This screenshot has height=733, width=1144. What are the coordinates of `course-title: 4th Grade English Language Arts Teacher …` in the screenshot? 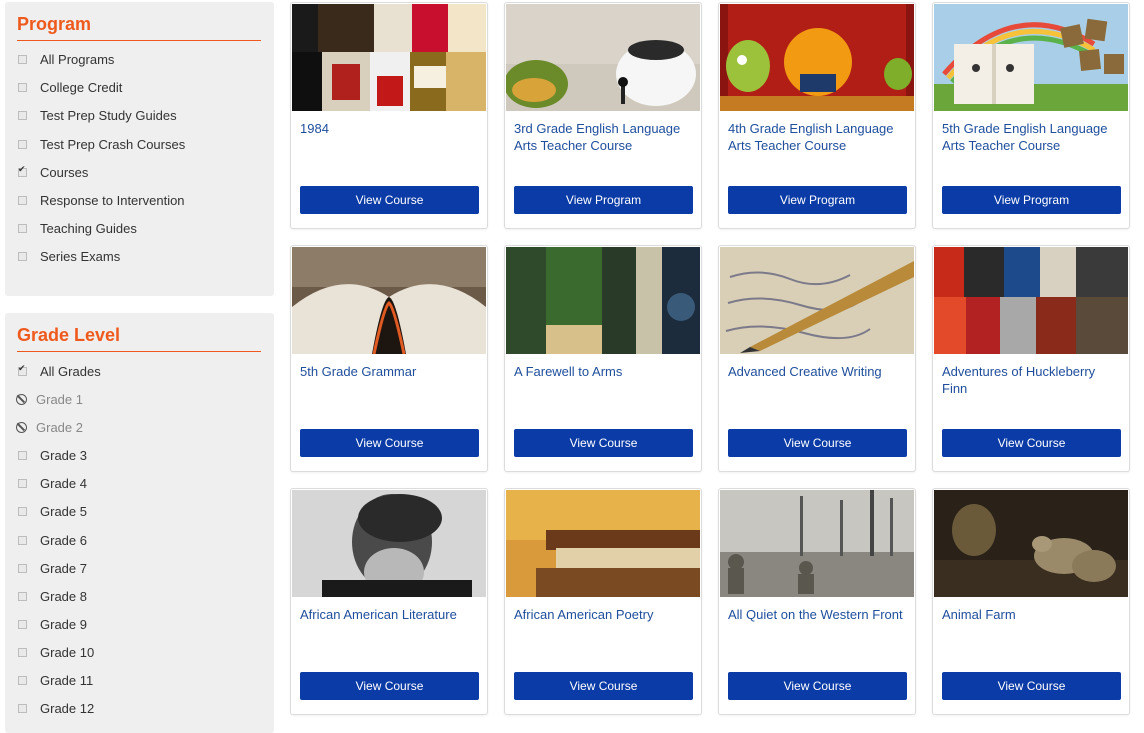 It's located at (818, 137).